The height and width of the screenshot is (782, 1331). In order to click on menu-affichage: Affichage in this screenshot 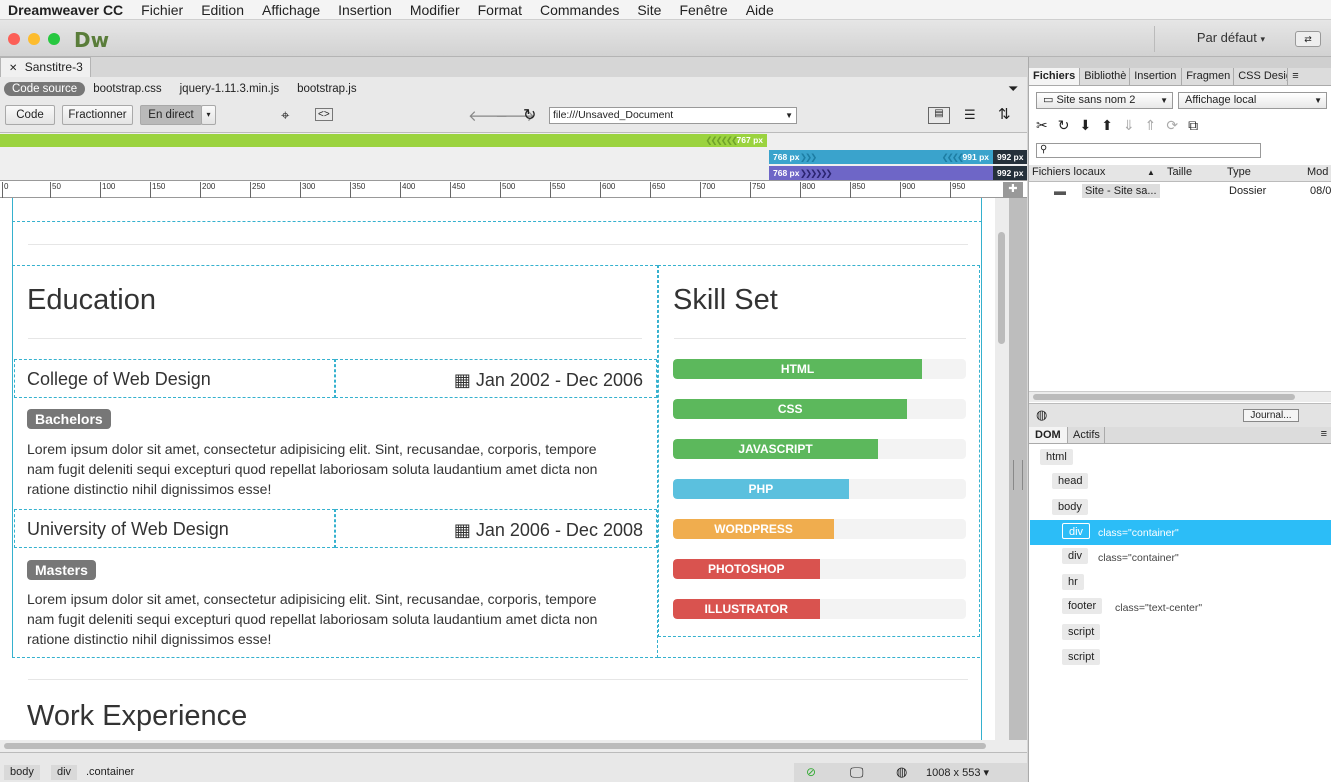, I will do `click(291, 10)`.